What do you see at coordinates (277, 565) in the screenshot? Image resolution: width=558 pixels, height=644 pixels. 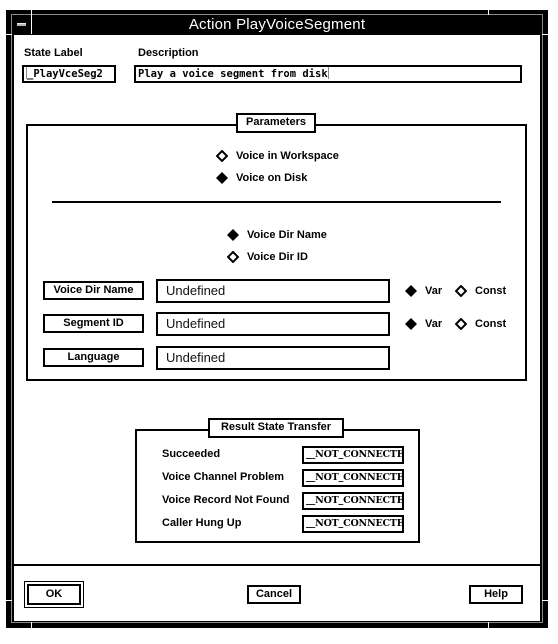 I see `footer-separator` at bounding box center [277, 565].